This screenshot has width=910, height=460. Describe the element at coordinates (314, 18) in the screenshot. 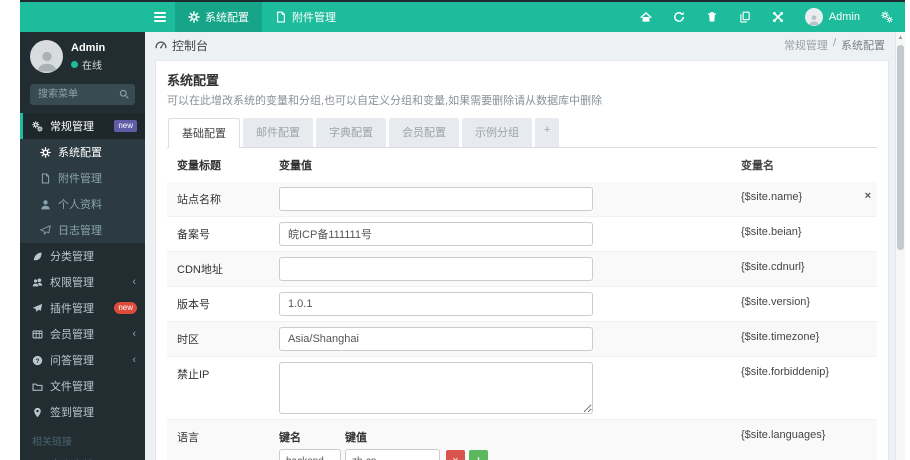

I see `topbar-tab-label: 附件管理` at that location.